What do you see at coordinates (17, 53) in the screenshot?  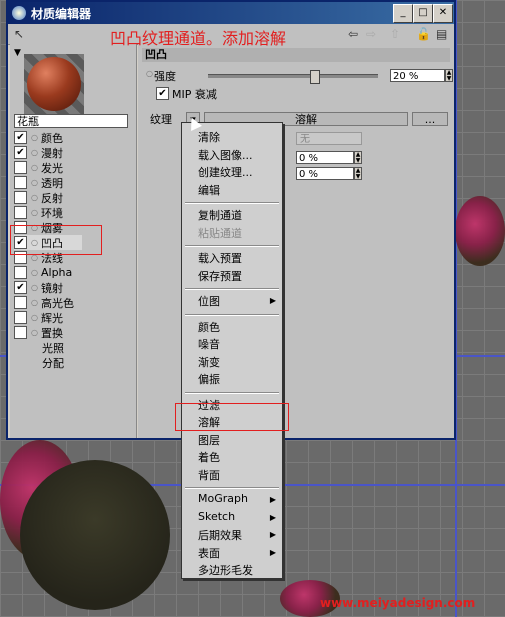 I see `preview-menu-arrow-icon: ▼` at bounding box center [17, 53].